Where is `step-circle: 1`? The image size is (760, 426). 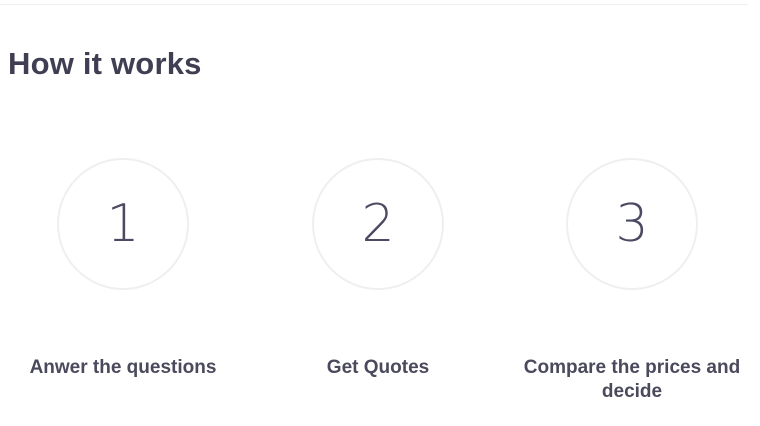 step-circle: 1 is located at coordinates (123, 224).